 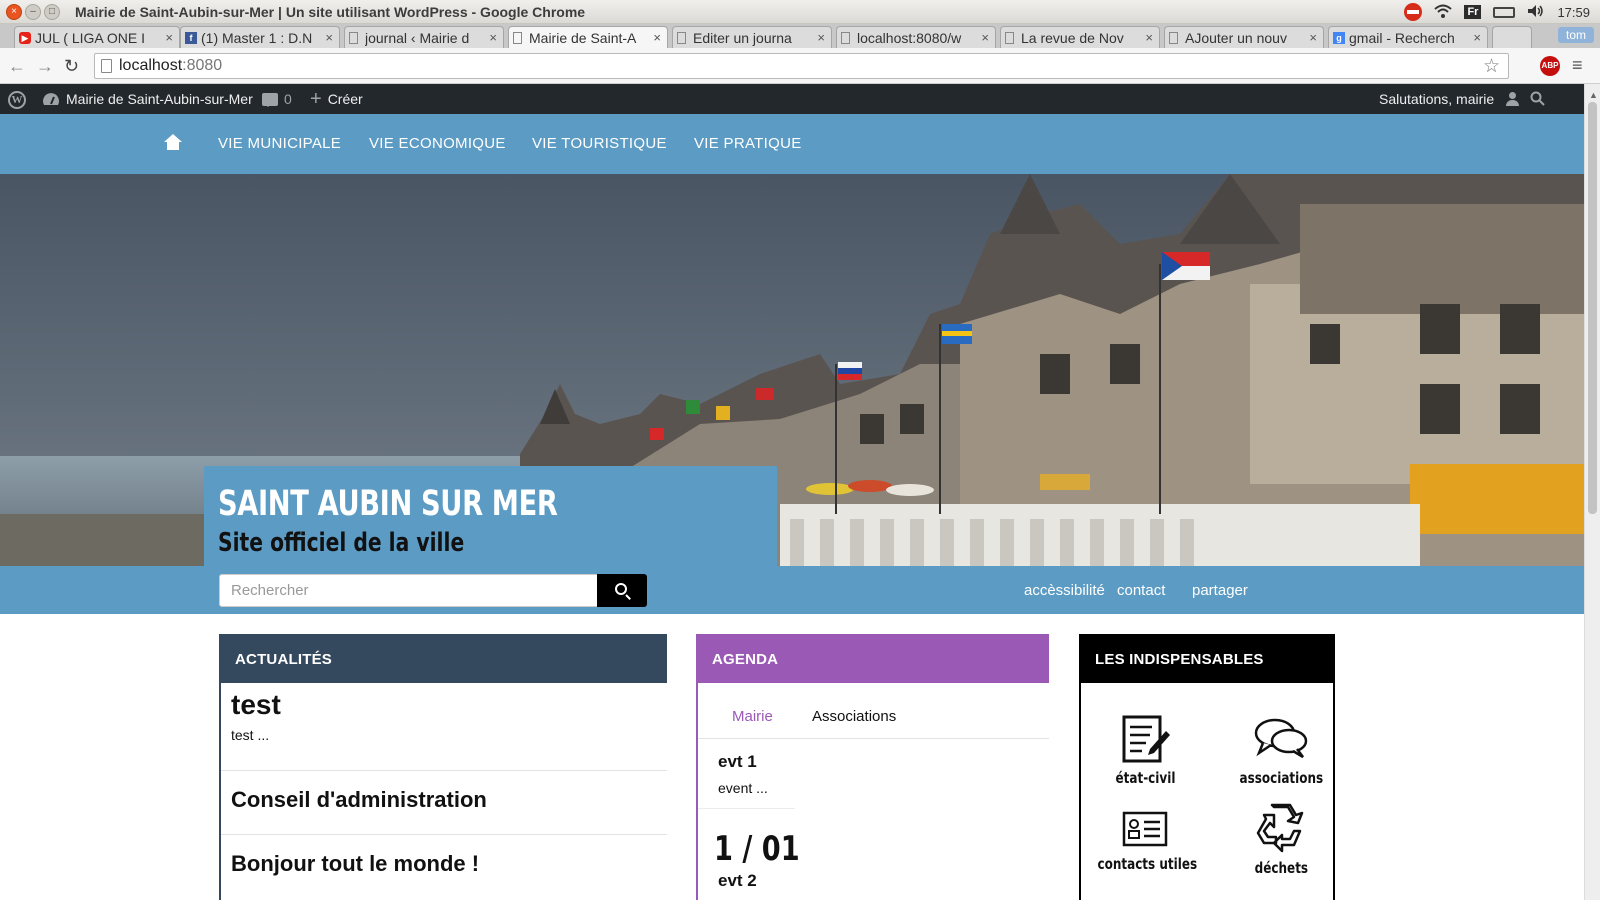 What do you see at coordinates (748, 143) in the screenshot?
I see `nav-vie-pratique: VIE PRATIQUE` at bounding box center [748, 143].